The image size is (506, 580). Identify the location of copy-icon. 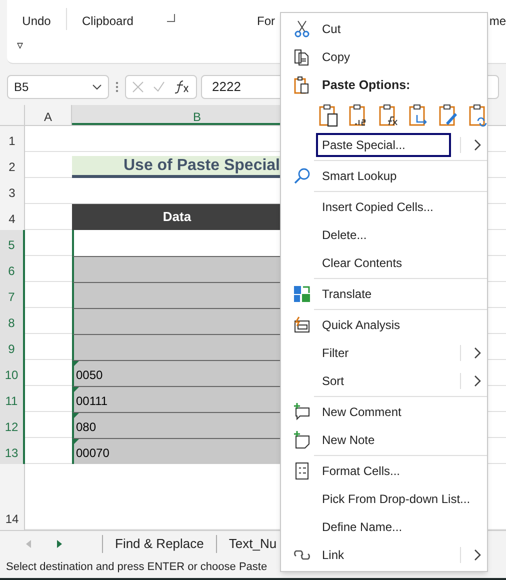
(302, 57).